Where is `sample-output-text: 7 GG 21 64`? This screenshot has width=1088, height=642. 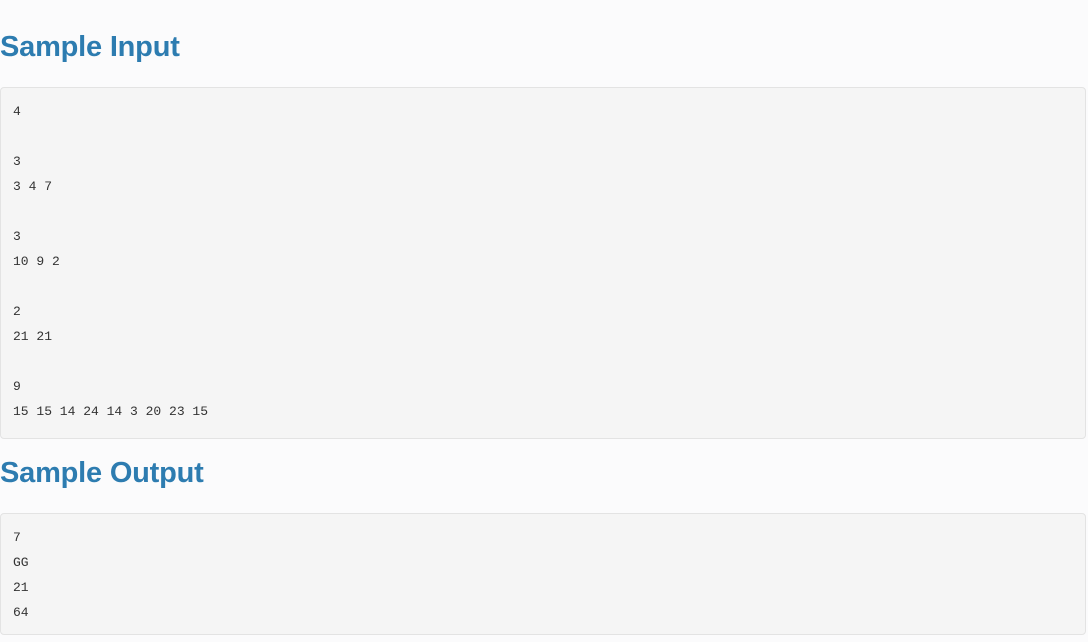
sample-output-text: 7 GG 21 64 is located at coordinates (21, 575).